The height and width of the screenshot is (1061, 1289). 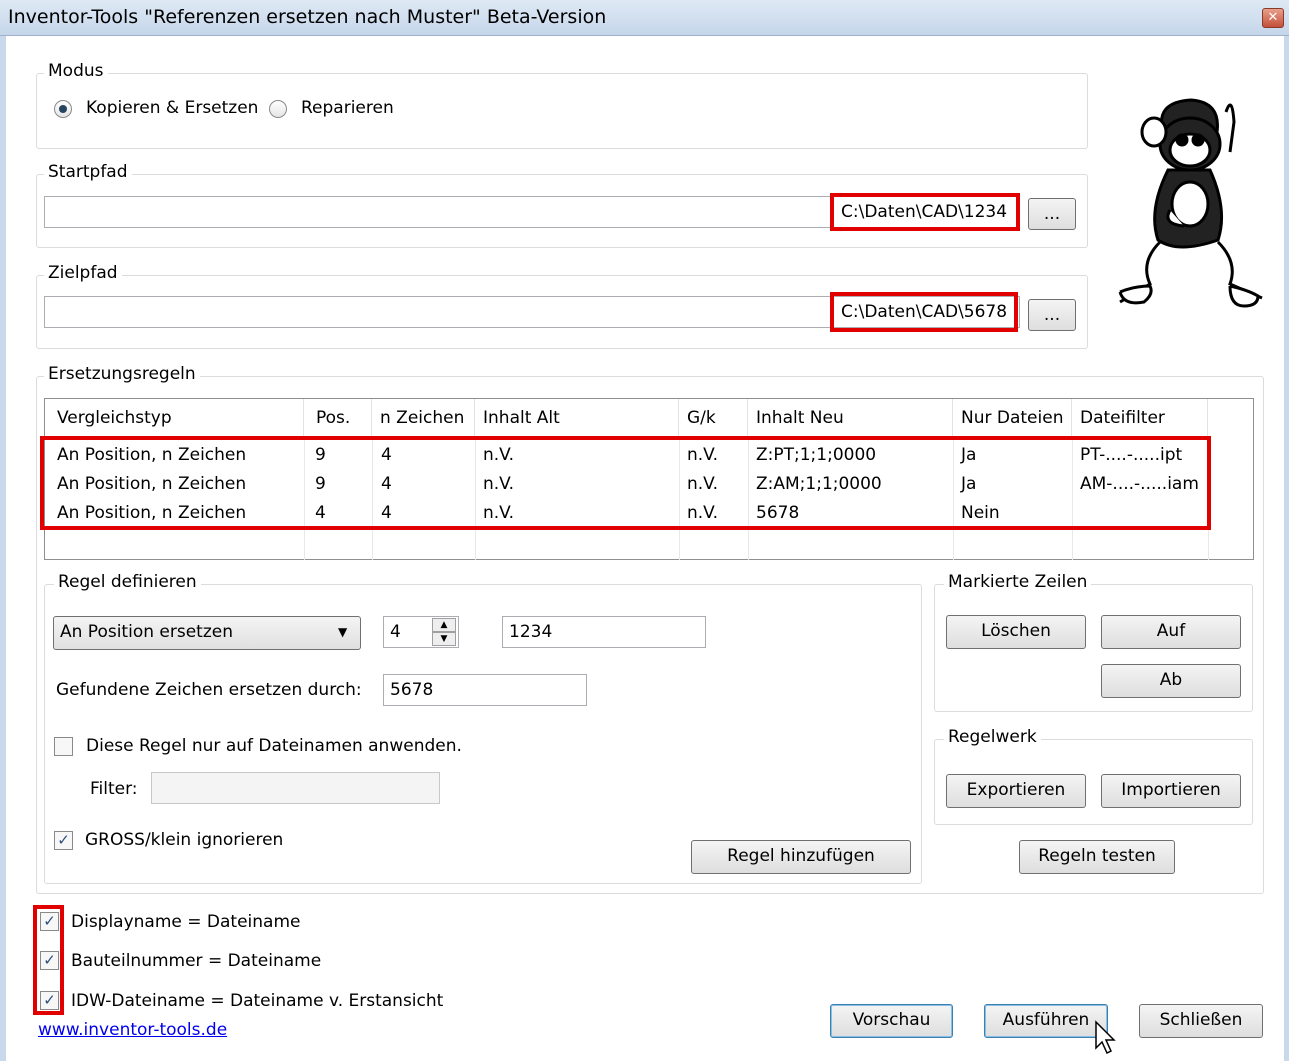 What do you see at coordinates (83, 273) in the screenshot?
I see `zielpfad-legend: Zielpfad` at bounding box center [83, 273].